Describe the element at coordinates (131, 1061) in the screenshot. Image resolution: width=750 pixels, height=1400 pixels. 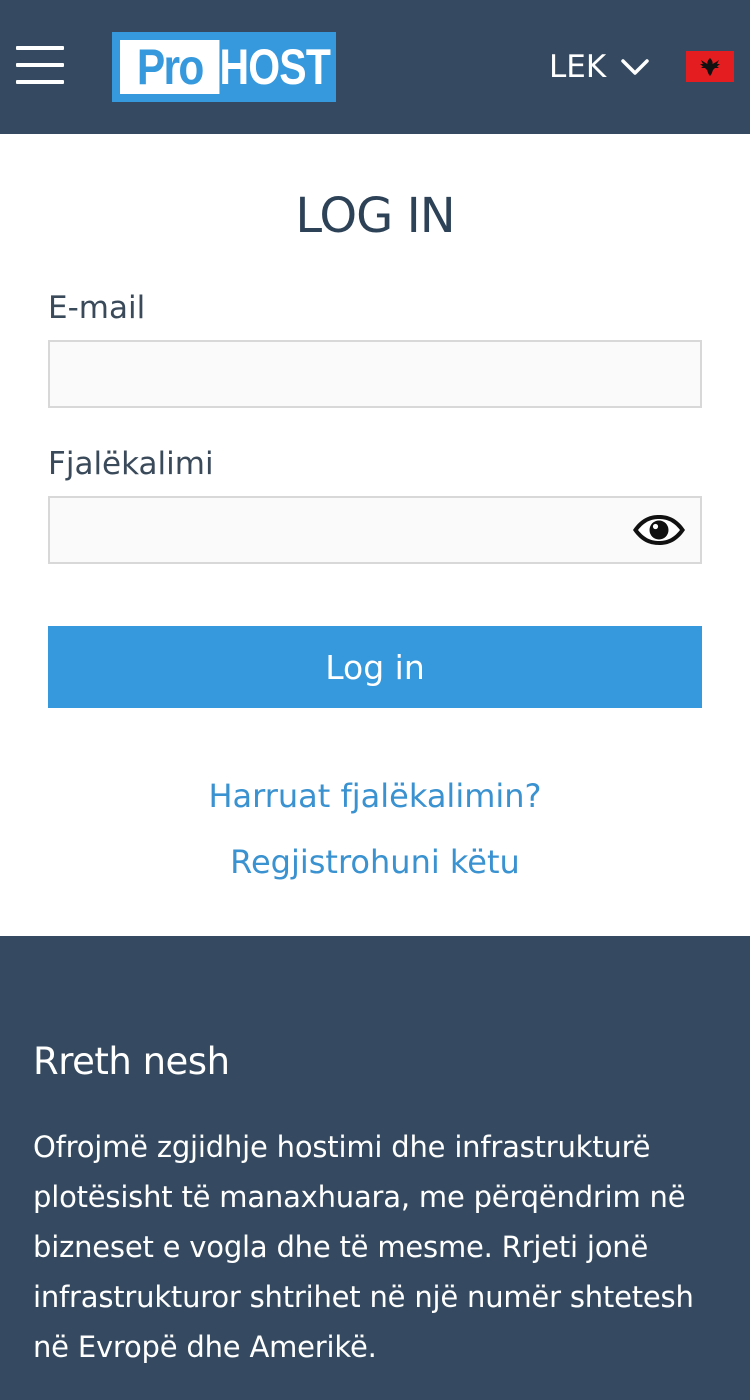
I see `about-title: Rreth nesh` at that location.